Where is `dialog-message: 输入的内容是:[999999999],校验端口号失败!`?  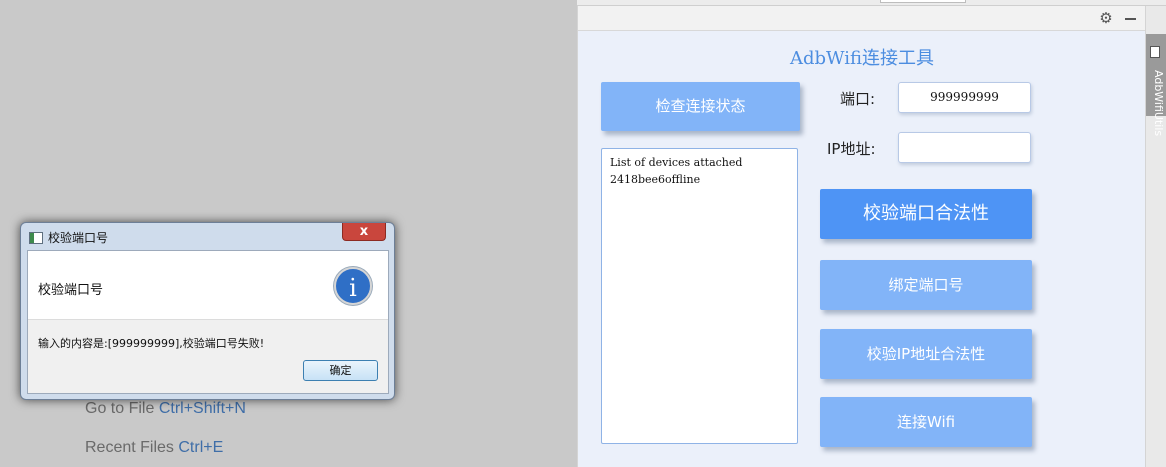 dialog-message: 输入的内容是:[999999999],校验端口号失败! is located at coordinates (151, 343).